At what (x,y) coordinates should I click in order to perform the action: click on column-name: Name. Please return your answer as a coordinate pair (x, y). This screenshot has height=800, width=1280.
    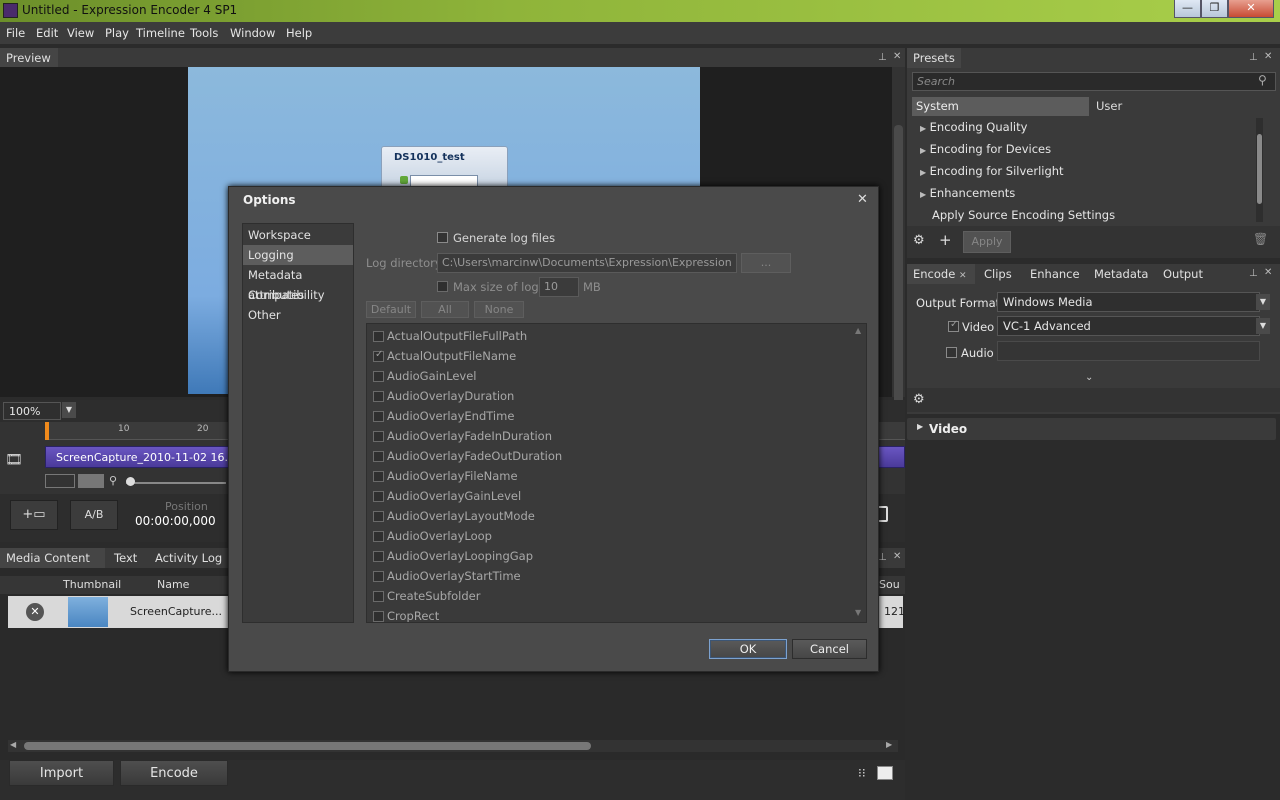
    Looking at the image, I should click on (173, 584).